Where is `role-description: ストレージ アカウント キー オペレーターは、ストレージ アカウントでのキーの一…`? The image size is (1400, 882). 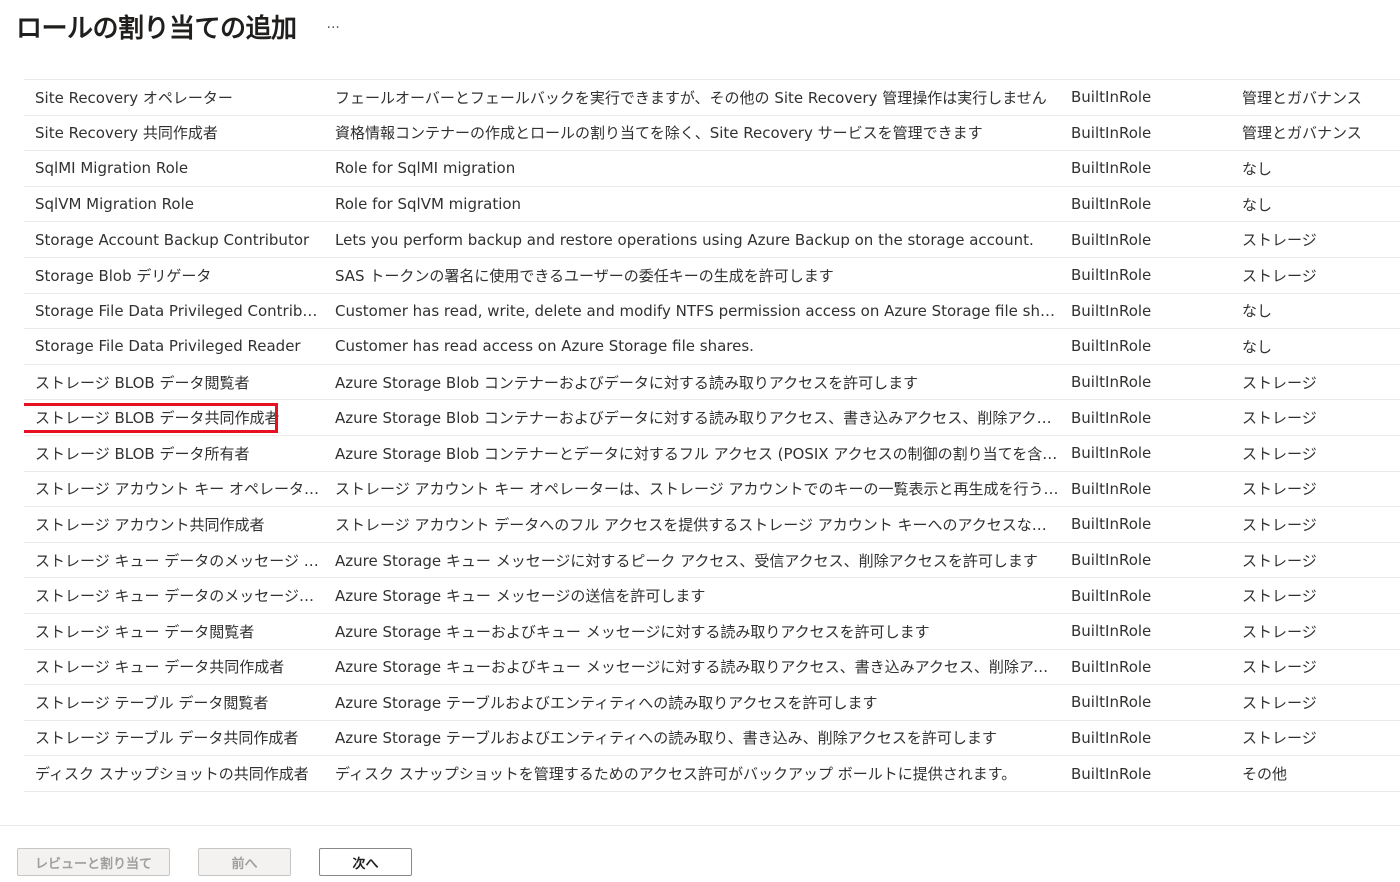
role-description: ストレージ アカウント キー オペレーターは、ストレージ アカウントでのキーの一… is located at coordinates (697, 489).